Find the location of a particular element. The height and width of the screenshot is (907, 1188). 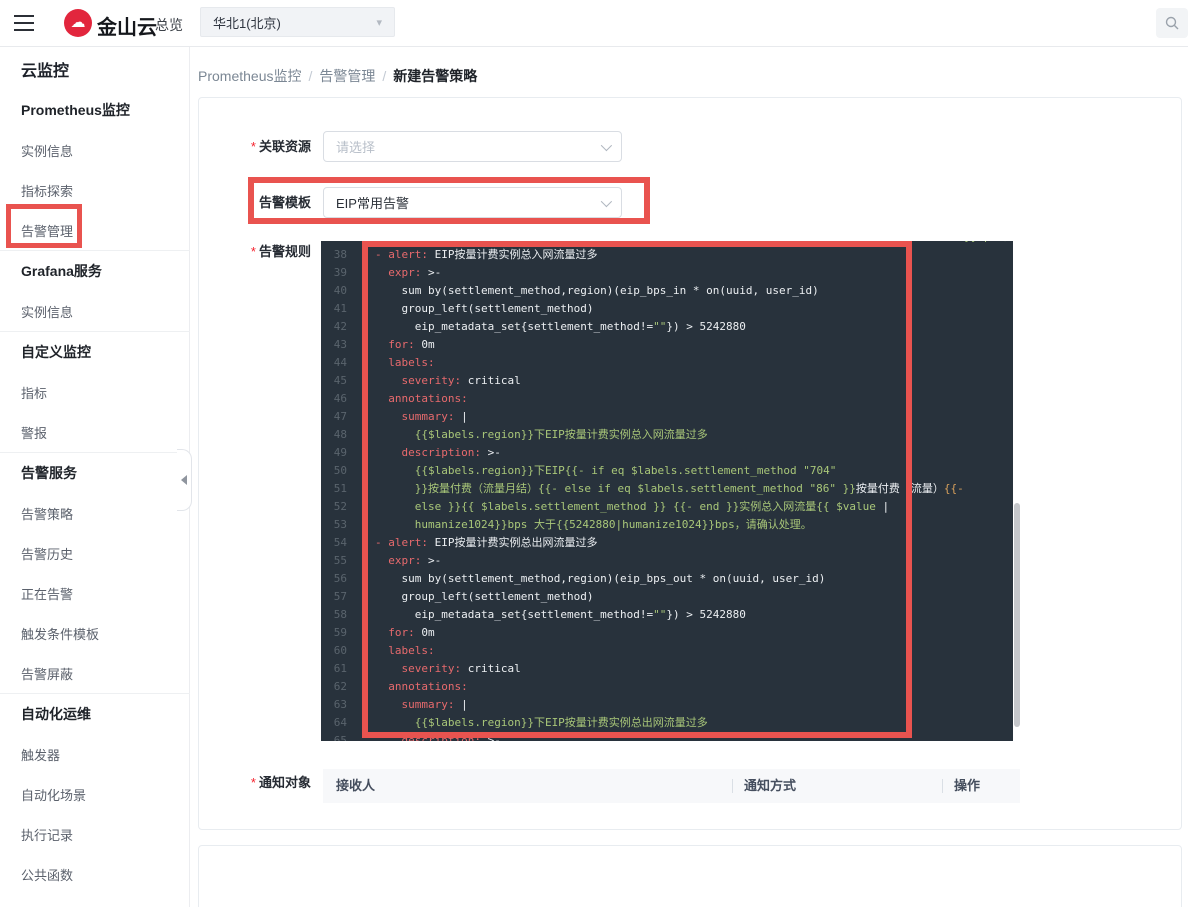

region-selector: 华北1(北京) ▾ is located at coordinates (297, 22).